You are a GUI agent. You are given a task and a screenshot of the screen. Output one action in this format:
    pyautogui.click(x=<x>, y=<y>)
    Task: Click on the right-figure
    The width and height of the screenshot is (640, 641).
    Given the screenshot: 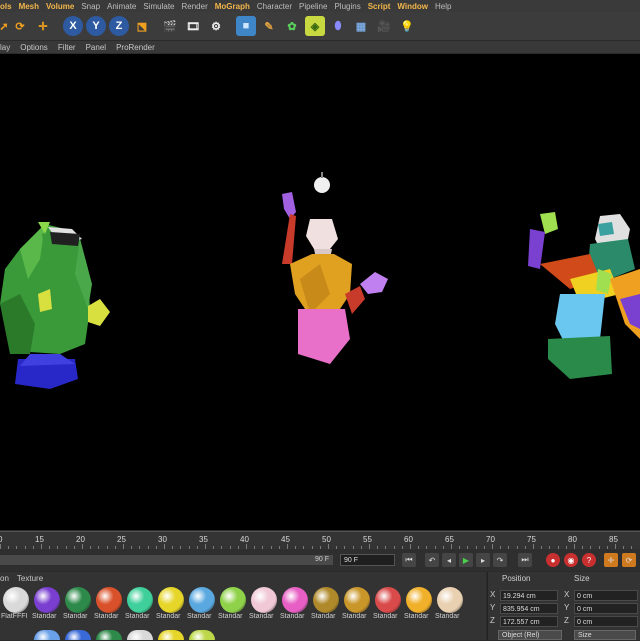 What is the action you would take?
    pyautogui.click(x=584, y=295)
    